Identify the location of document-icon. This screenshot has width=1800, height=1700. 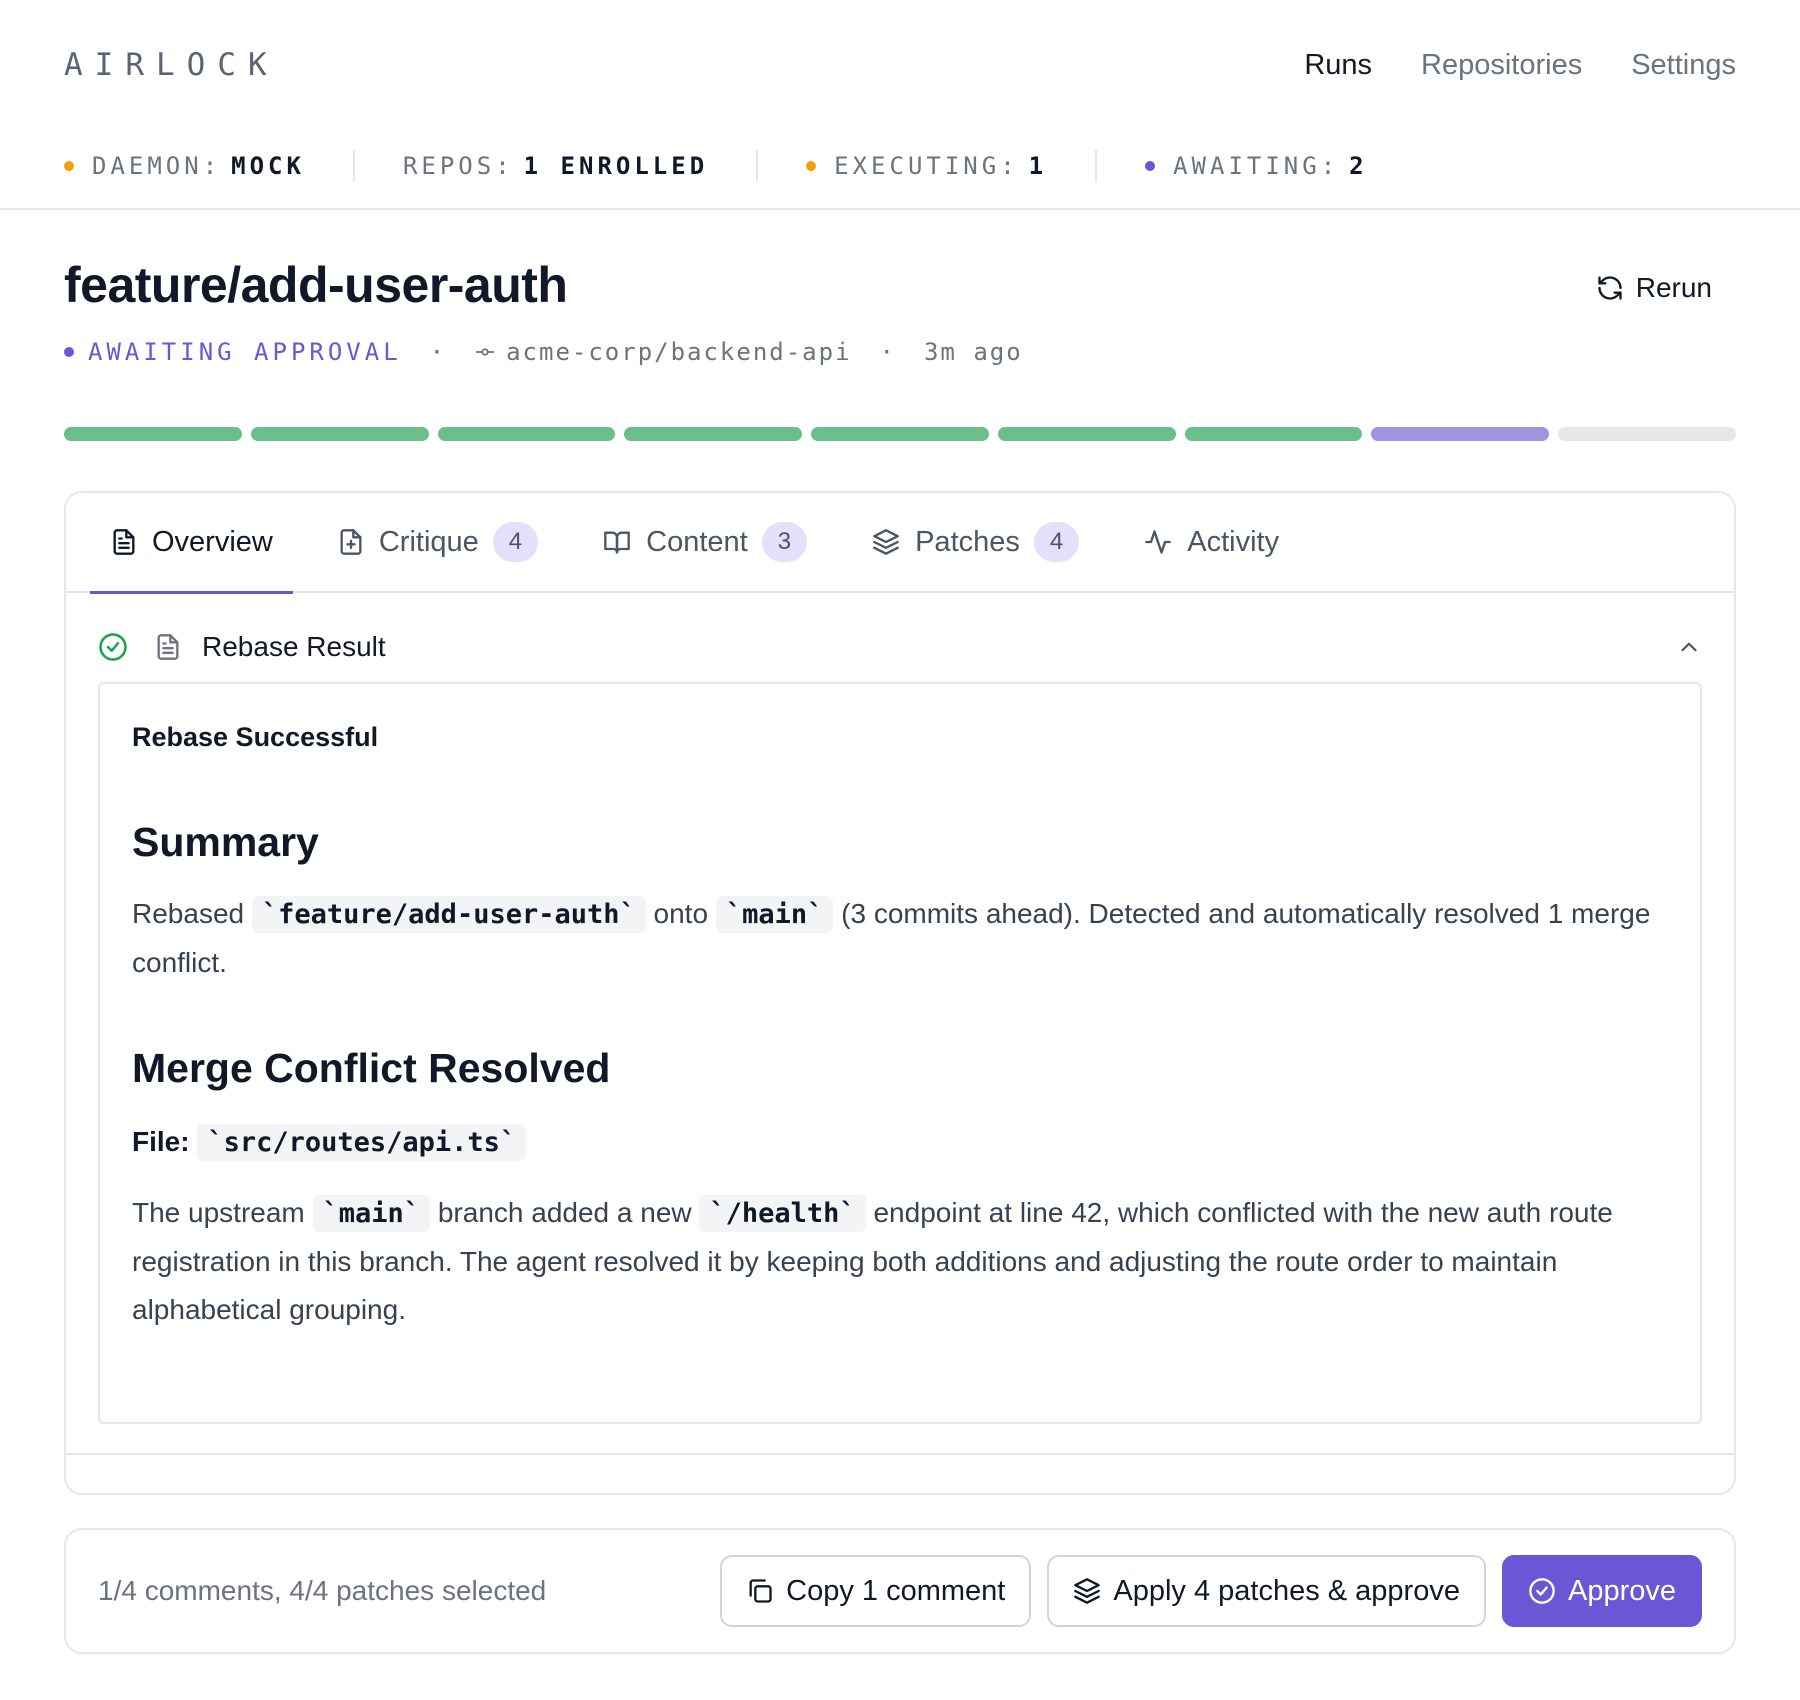
(168, 647).